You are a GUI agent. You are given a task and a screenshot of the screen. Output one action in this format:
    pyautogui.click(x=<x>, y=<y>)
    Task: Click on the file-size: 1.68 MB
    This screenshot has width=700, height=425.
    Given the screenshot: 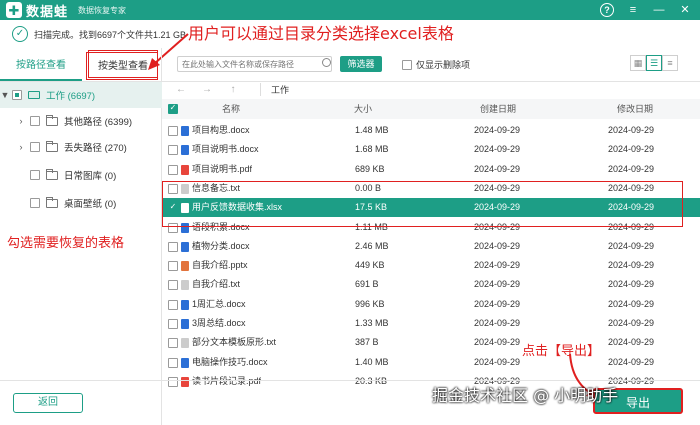 What is the action you would take?
    pyautogui.click(x=372, y=149)
    